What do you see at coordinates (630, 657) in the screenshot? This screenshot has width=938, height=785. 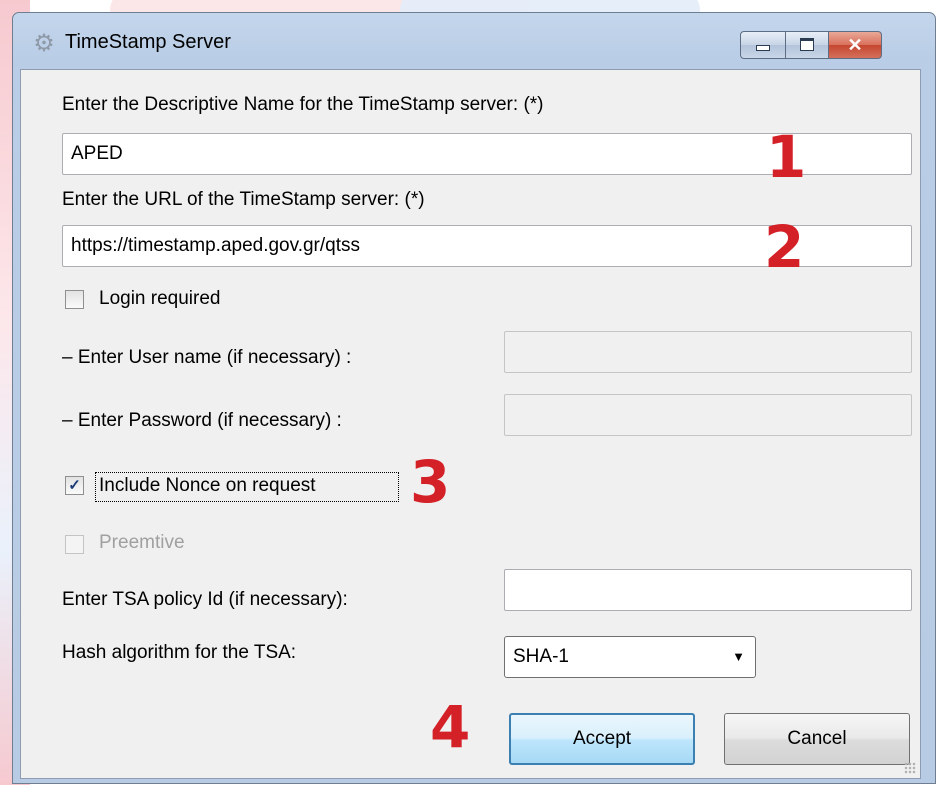 I see `hash-algorithm-select: SHA-1 ▼` at bounding box center [630, 657].